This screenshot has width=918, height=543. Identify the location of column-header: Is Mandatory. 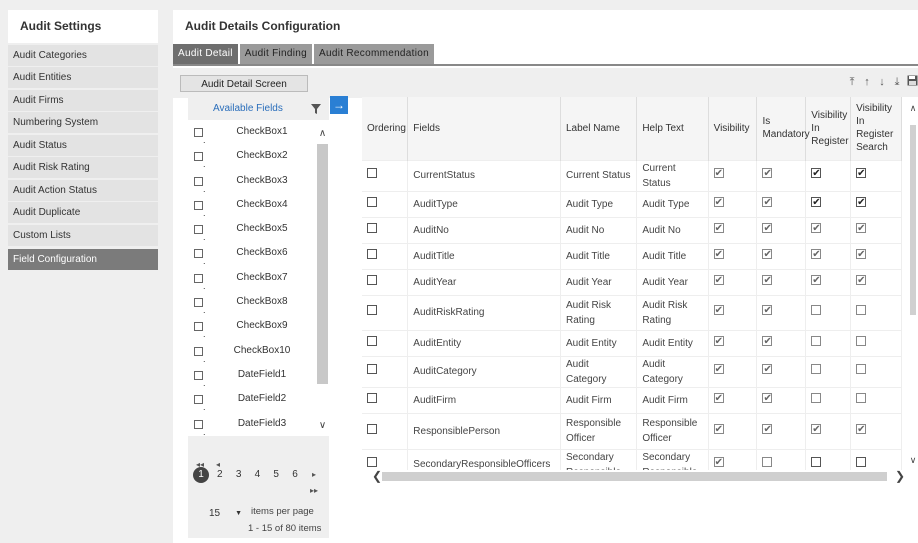
(783, 128).